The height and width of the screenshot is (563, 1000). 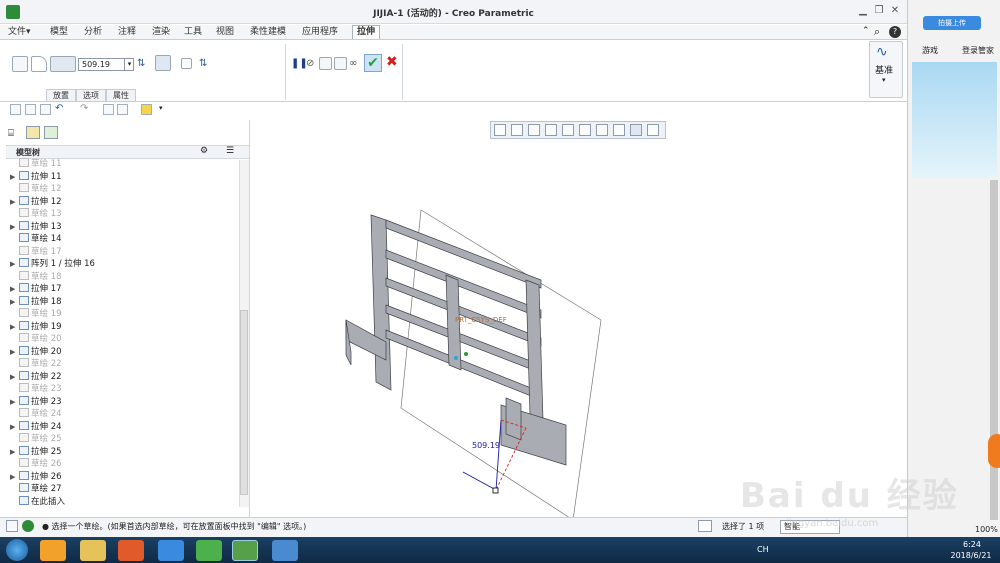 I want to click on tree-item: 草绘 14, so click(x=36, y=239).